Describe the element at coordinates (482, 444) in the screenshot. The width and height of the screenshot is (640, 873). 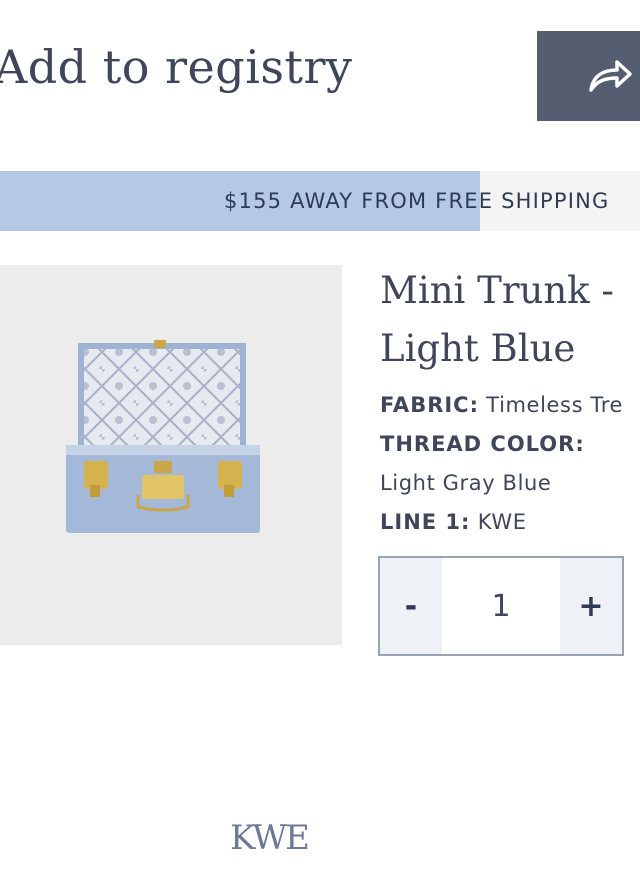
I see `thread-color-label: THREAD COLOR:` at that location.